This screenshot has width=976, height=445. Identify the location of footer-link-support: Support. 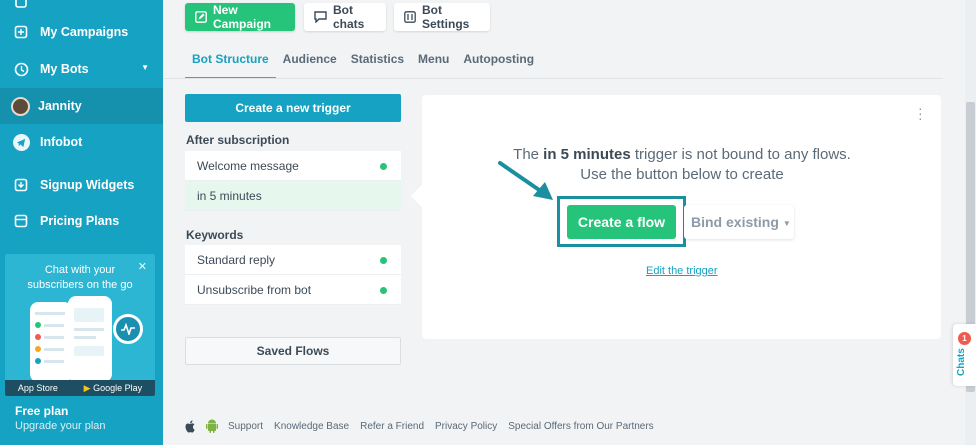
(245, 426).